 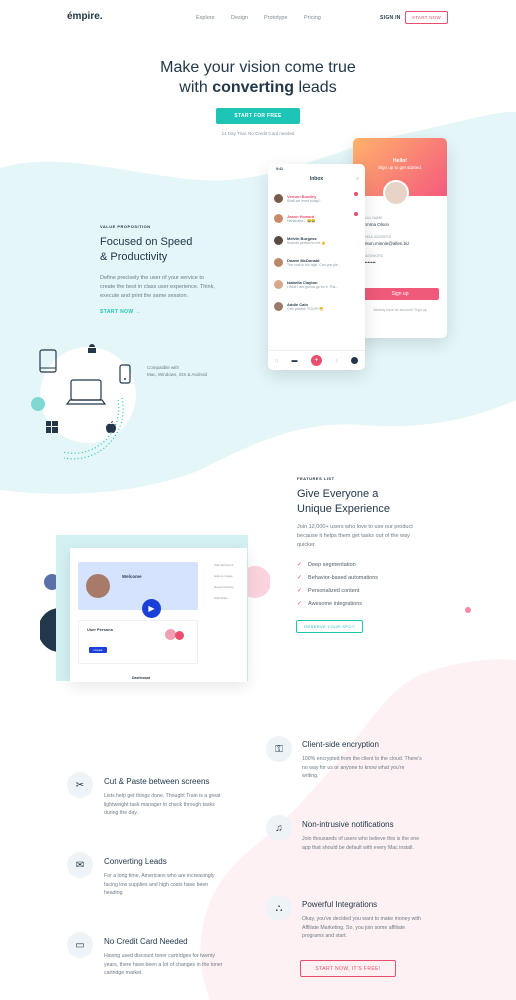 I want to click on credit-card-icon: ▭, so click(x=80, y=945).